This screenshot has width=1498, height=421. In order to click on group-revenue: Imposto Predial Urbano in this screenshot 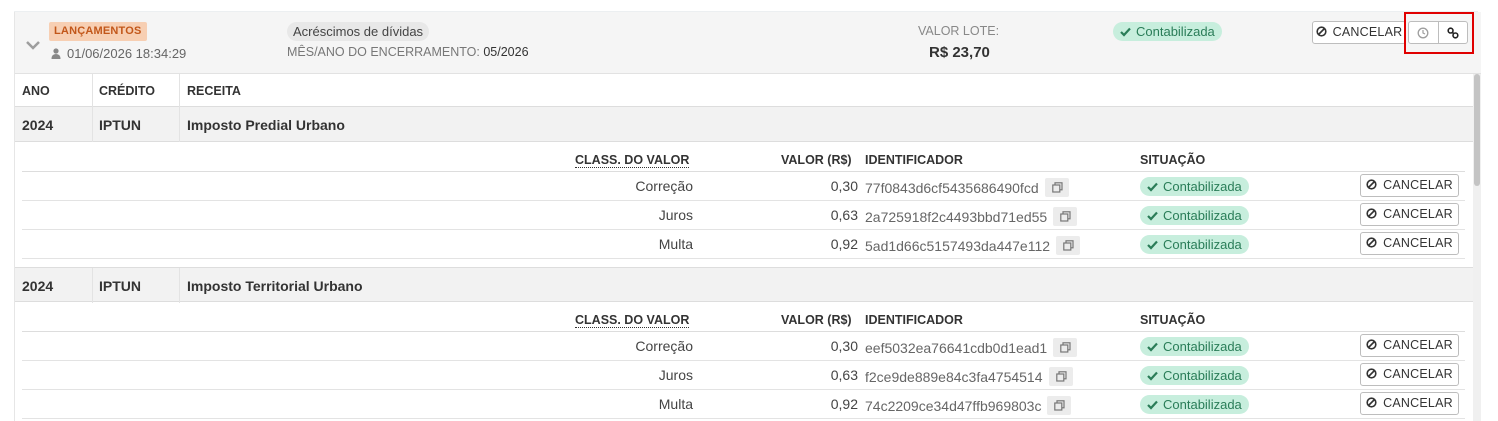, I will do `click(266, 125)`.